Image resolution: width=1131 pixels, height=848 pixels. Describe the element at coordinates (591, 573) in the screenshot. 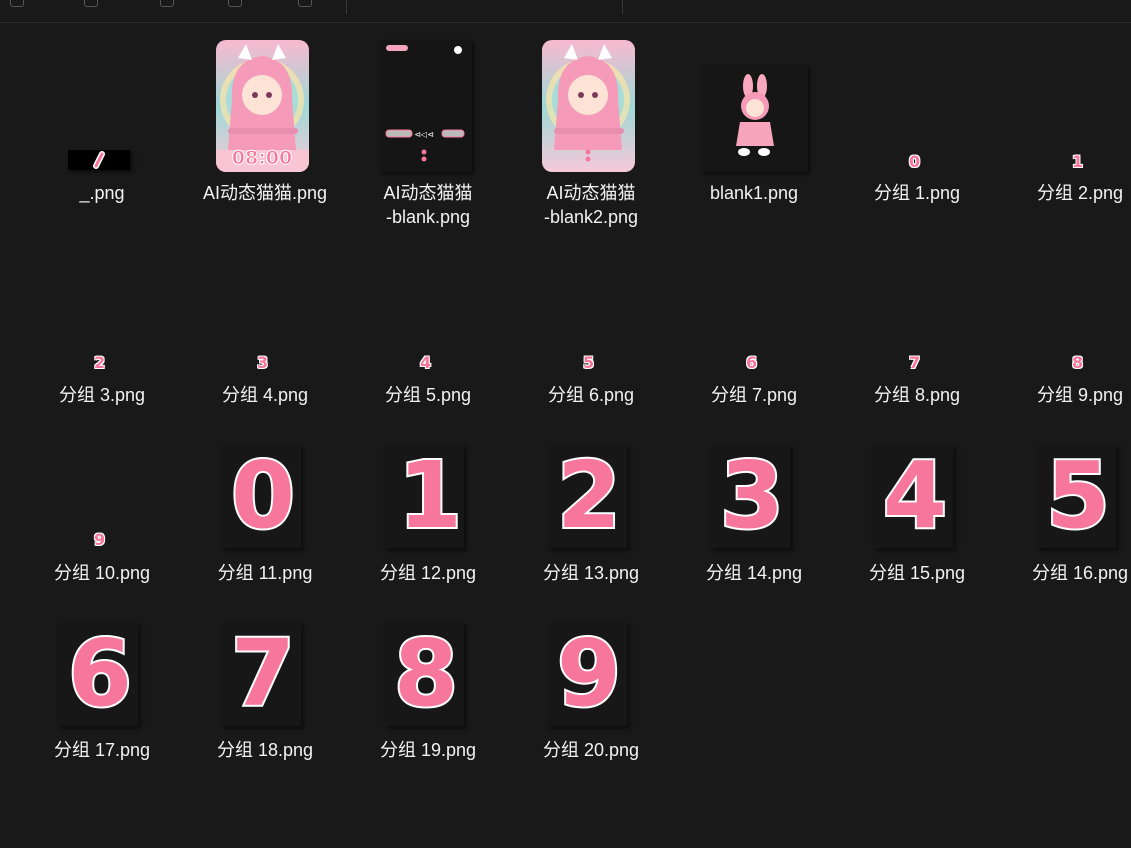

I see `file-name: 分组 13.png` at that location.